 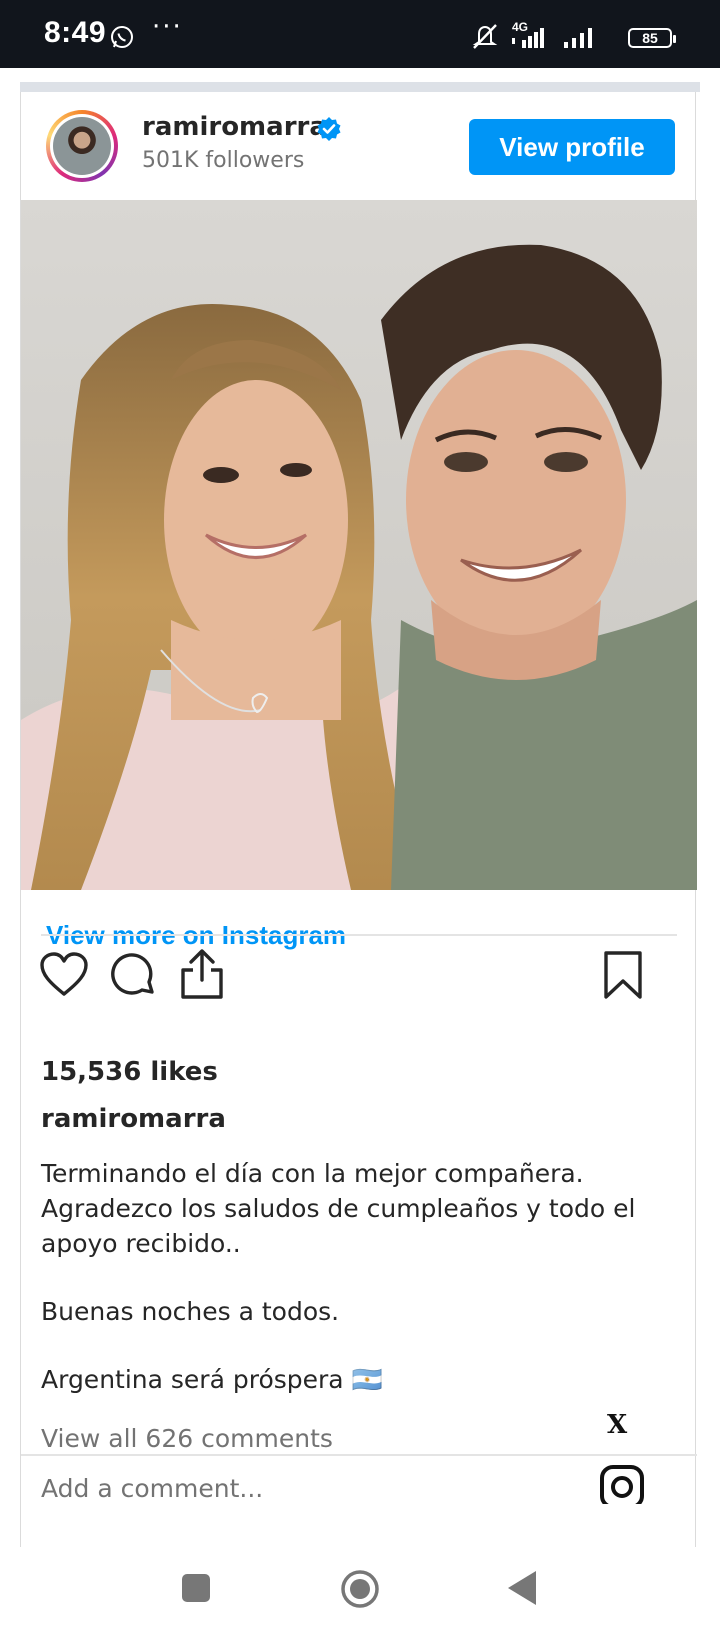 I want to click on battery-icon: 85, so click(x=652, y=38).